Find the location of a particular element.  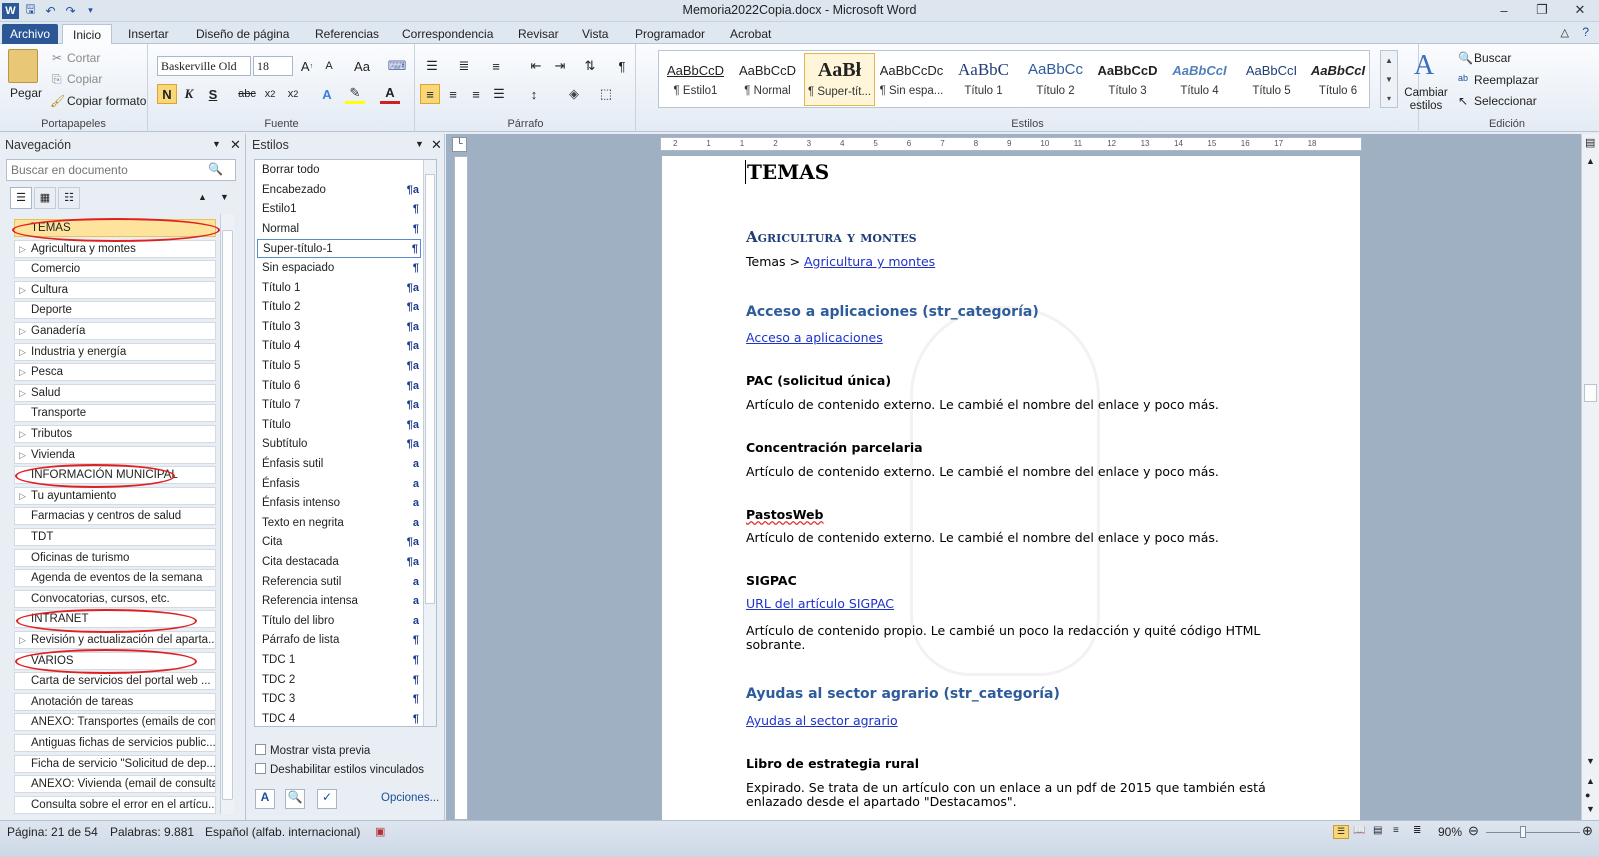

nav-heading-item: Farmacias y centros de salud is located at coordinates (115, 516).